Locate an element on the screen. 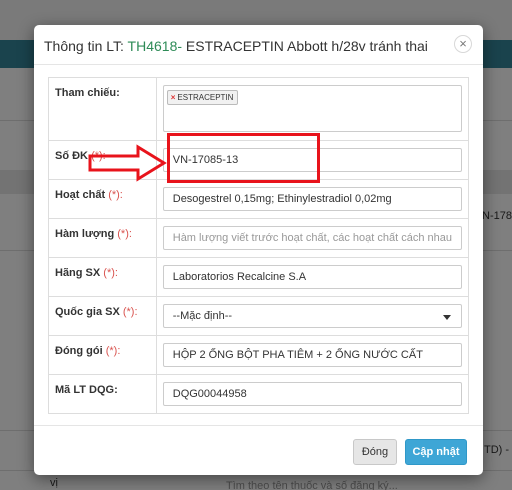 The width and height of the screenshot is (512, 490). tag-chip: × ESTRACEPTIN is located at coordinates (202, 97).